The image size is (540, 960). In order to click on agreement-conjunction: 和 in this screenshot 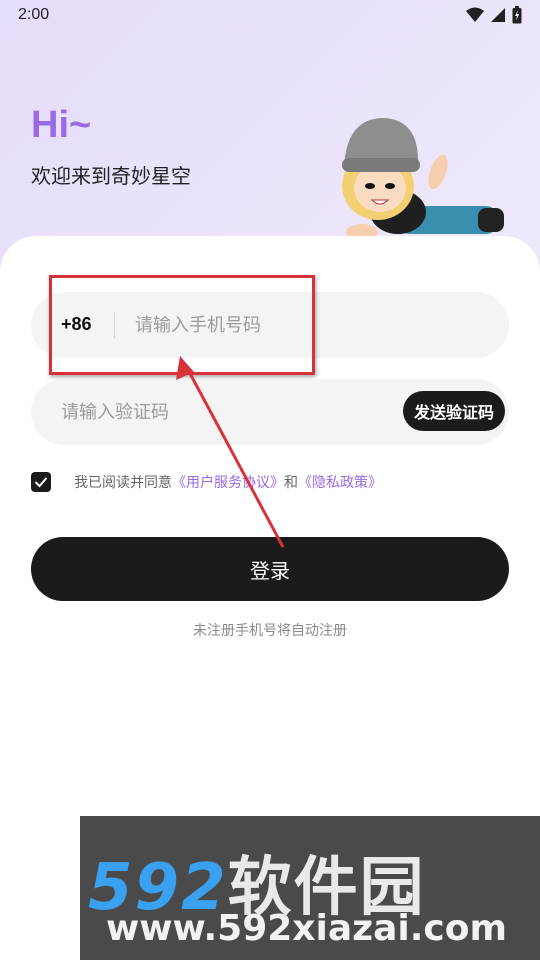, I will do `click(291, 483)`.